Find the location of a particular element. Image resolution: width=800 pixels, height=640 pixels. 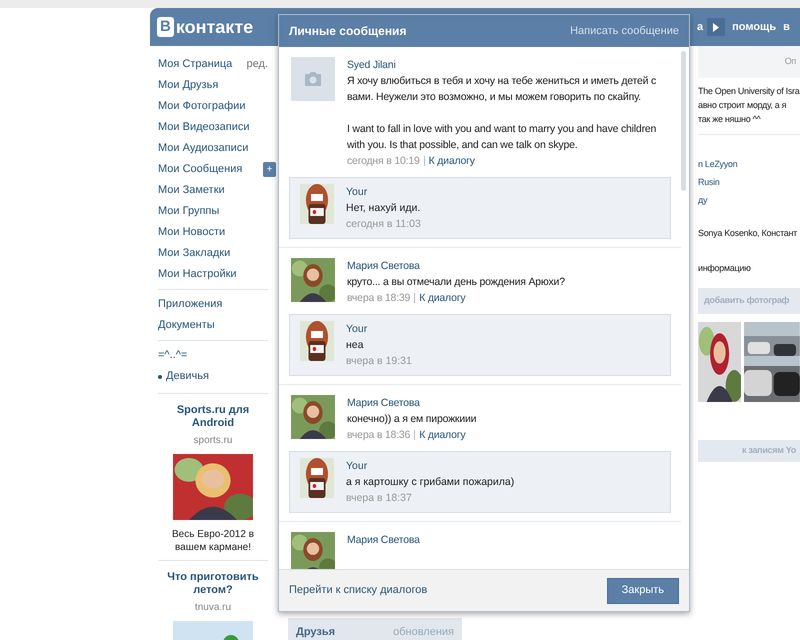

dialogs-link: Перейти к списку диалогов is located at coordinates (358, 590).